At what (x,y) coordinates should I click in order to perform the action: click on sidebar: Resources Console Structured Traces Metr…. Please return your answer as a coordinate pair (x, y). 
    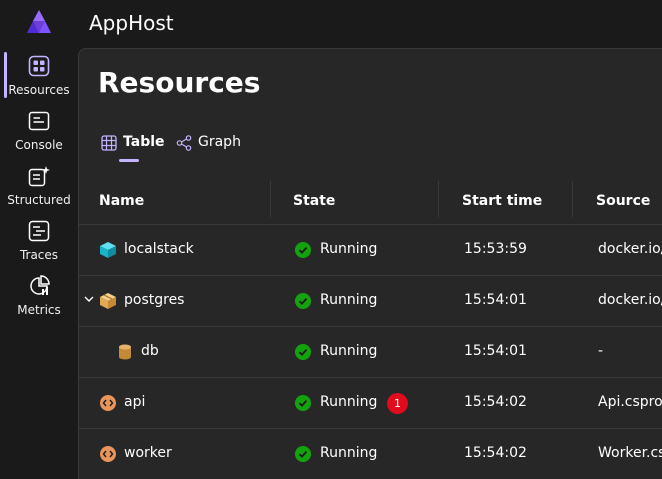
    Looking at the image, I should click on (39, 263).